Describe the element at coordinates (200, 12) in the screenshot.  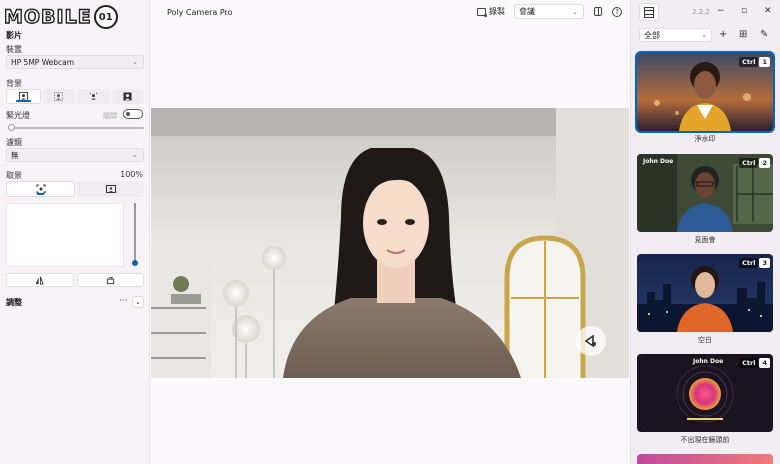
I see `app-title: Poly Camera Pro` at that location.